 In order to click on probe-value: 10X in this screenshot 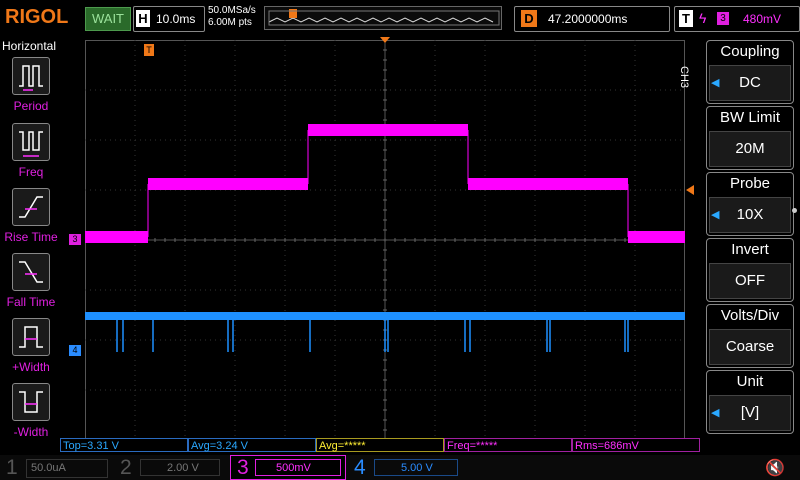, I will do `click(750, 215)`.